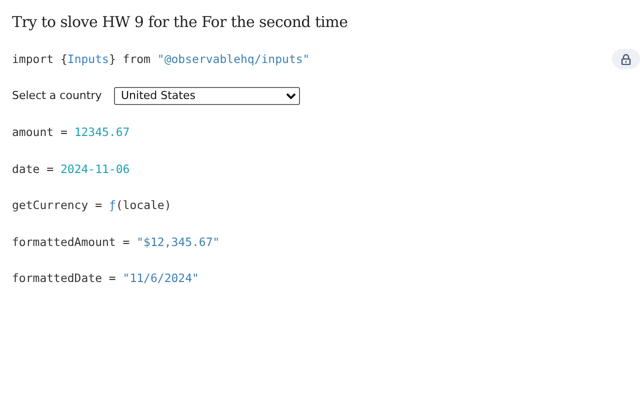  What do you see at coordinates (71, 168) in the screenshot?
I see `code-line: date = 2024-11-06` at bounding box center [71, 168].